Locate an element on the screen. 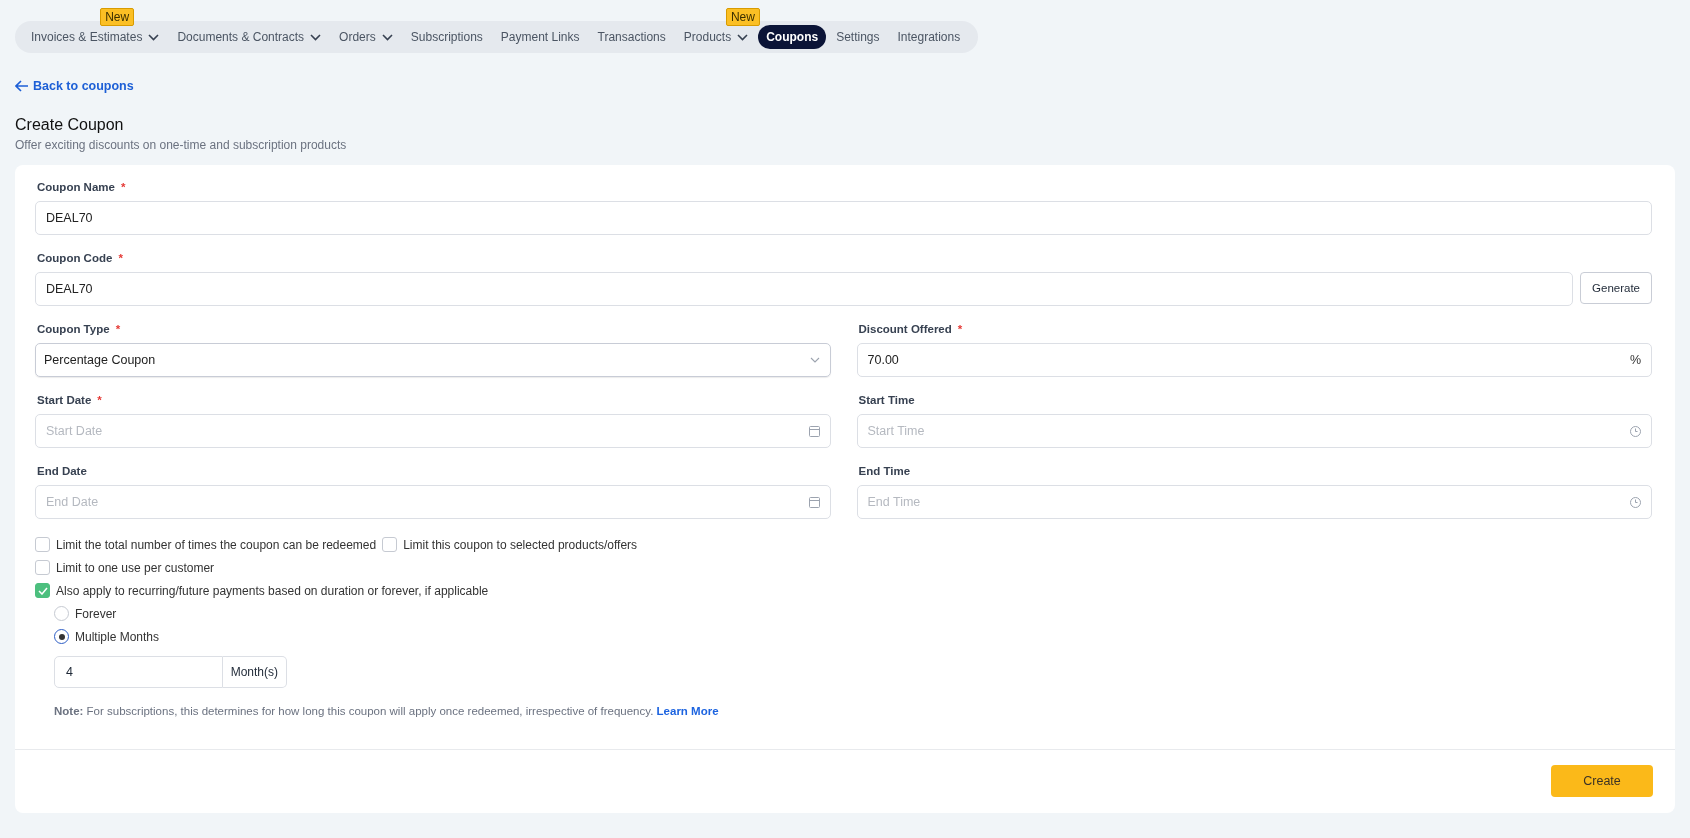 The image size is (1690, 838). generate-button: Generate is located at coordinates (1616, 288).